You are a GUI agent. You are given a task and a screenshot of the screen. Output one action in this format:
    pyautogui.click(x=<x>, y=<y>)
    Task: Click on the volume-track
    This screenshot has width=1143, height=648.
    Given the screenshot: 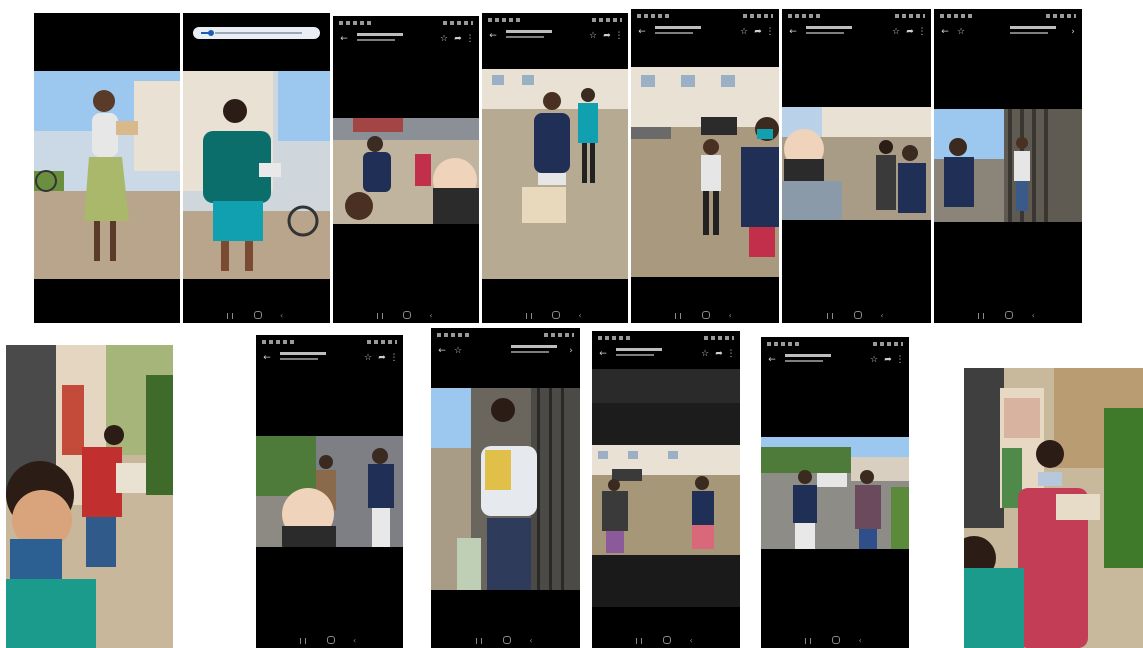 What is the action you would take?
    pyautogui.click(x=258, y=33)
    